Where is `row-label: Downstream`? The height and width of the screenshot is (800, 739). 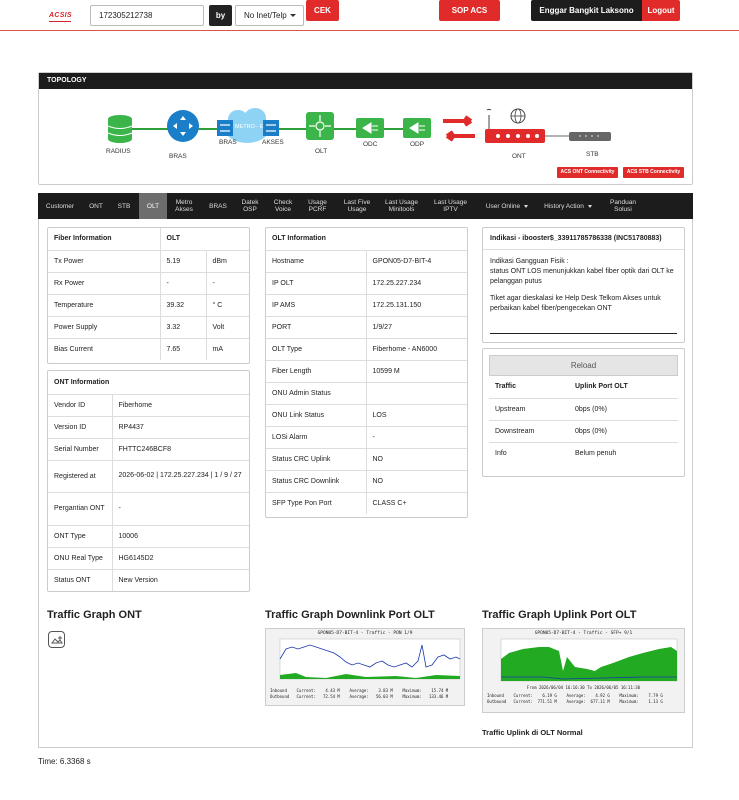
row-label: Downstream is located at coordinates (529, 430).